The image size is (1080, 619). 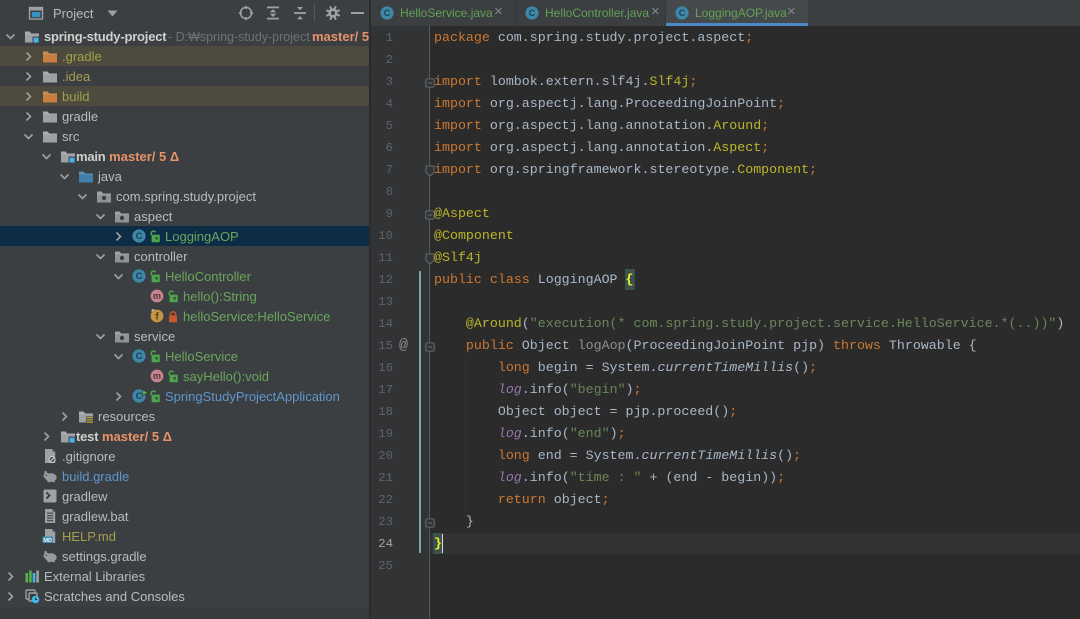 I want to click on svg-text: MD, so click(x=47, y=541).